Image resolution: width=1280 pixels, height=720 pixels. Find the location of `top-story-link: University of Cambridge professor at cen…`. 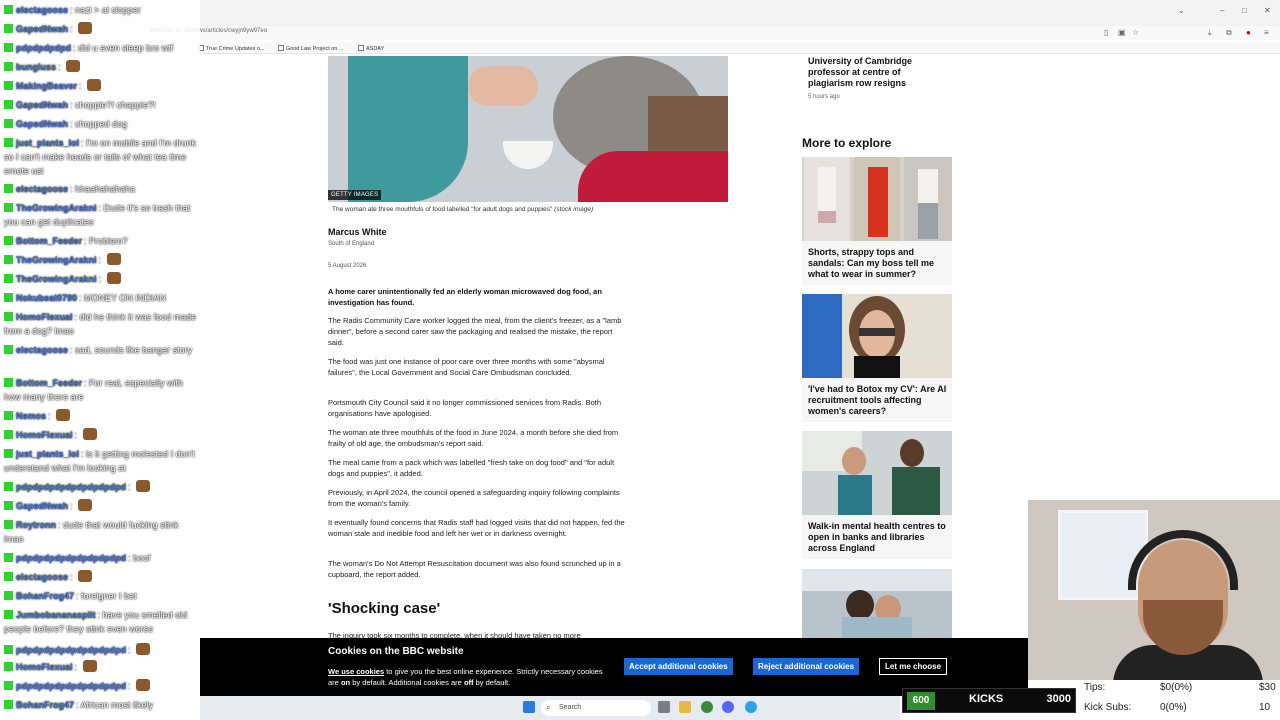

top-story-link: University of Cambridge professor at cen… is located at coordinates (878, 72).